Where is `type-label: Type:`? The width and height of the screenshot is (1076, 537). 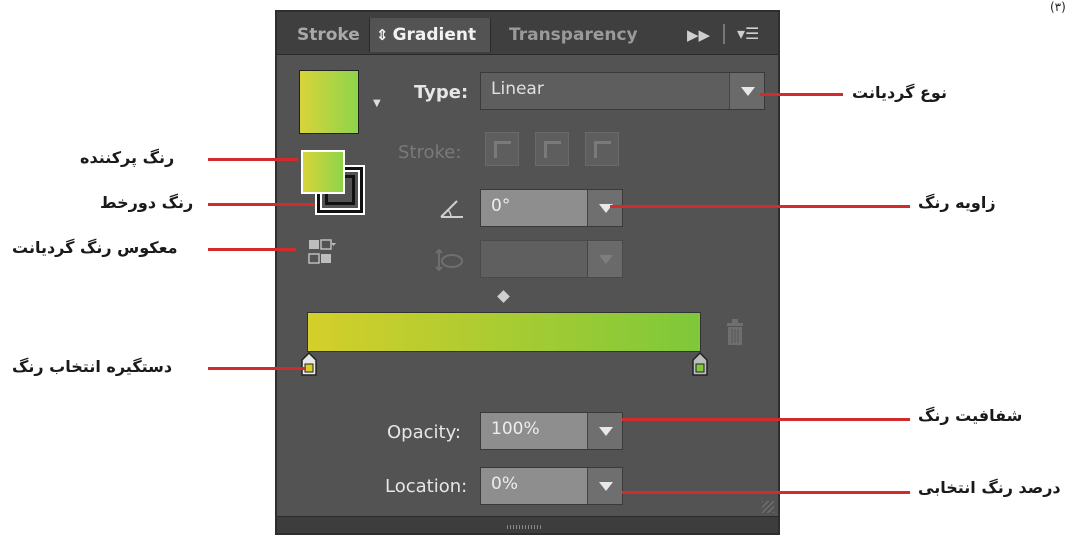 type-label: Type: is located at coordinates (441, 92).